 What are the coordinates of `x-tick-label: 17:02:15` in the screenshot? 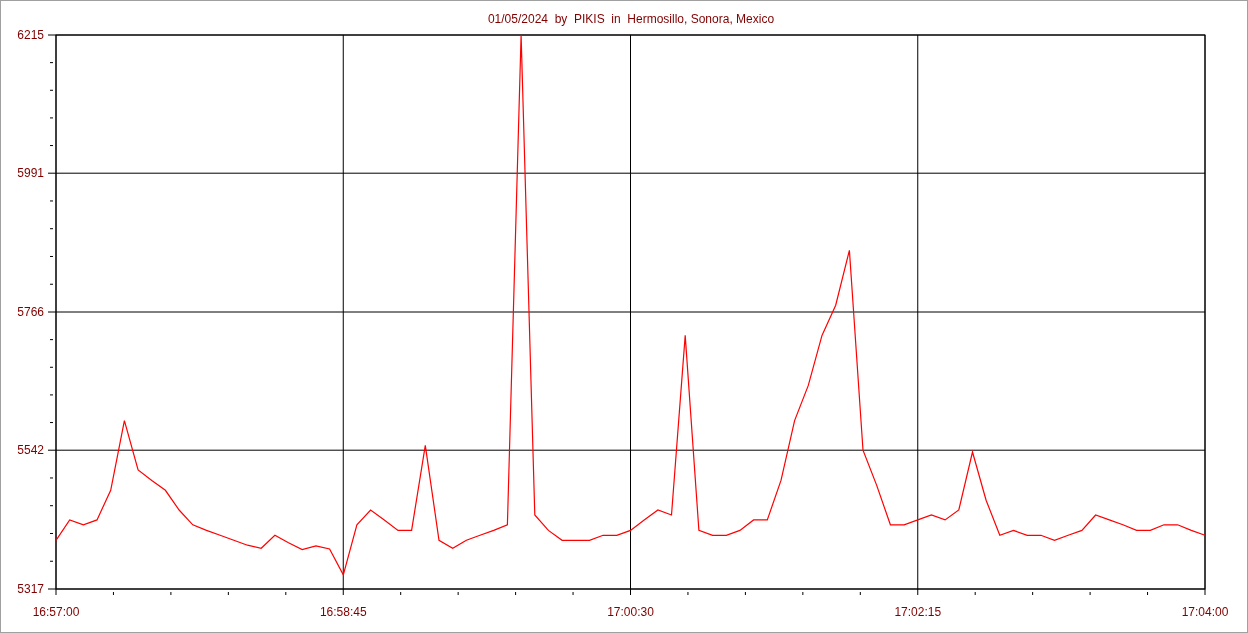 It's located at (918, 612).